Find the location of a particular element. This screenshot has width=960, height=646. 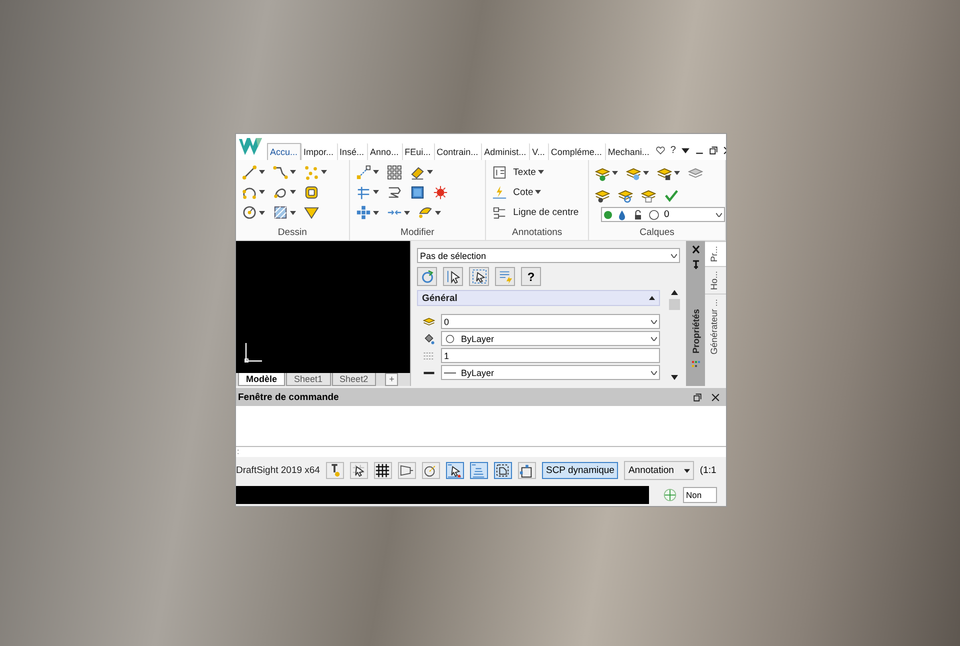

snap-cursor-icon is located at coordinates (454, 470).